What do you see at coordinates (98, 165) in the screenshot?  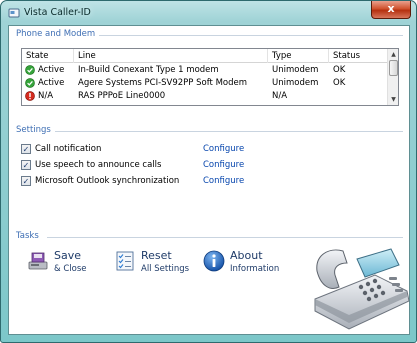 I see `setting-label: Use speech to announce calls` at bounding box center [98, 165].